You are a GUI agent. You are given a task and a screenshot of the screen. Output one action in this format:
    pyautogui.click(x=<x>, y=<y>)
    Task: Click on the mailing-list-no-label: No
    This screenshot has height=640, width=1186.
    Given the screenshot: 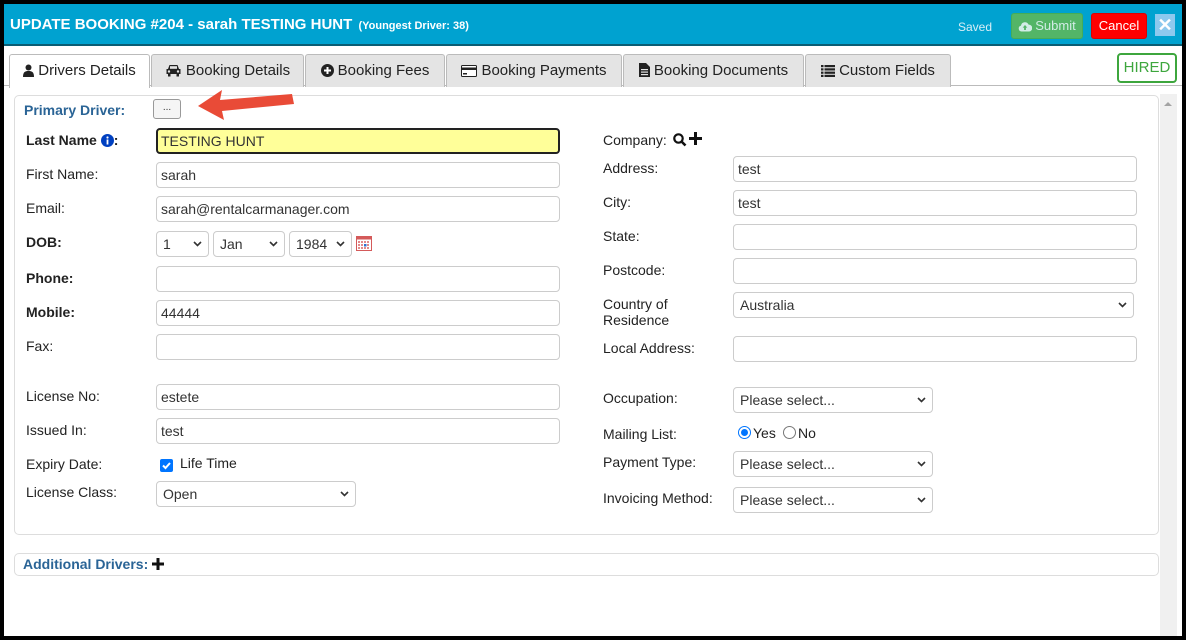 What is the action you would take?
    pyautogui.click(x=807, y=433)
    